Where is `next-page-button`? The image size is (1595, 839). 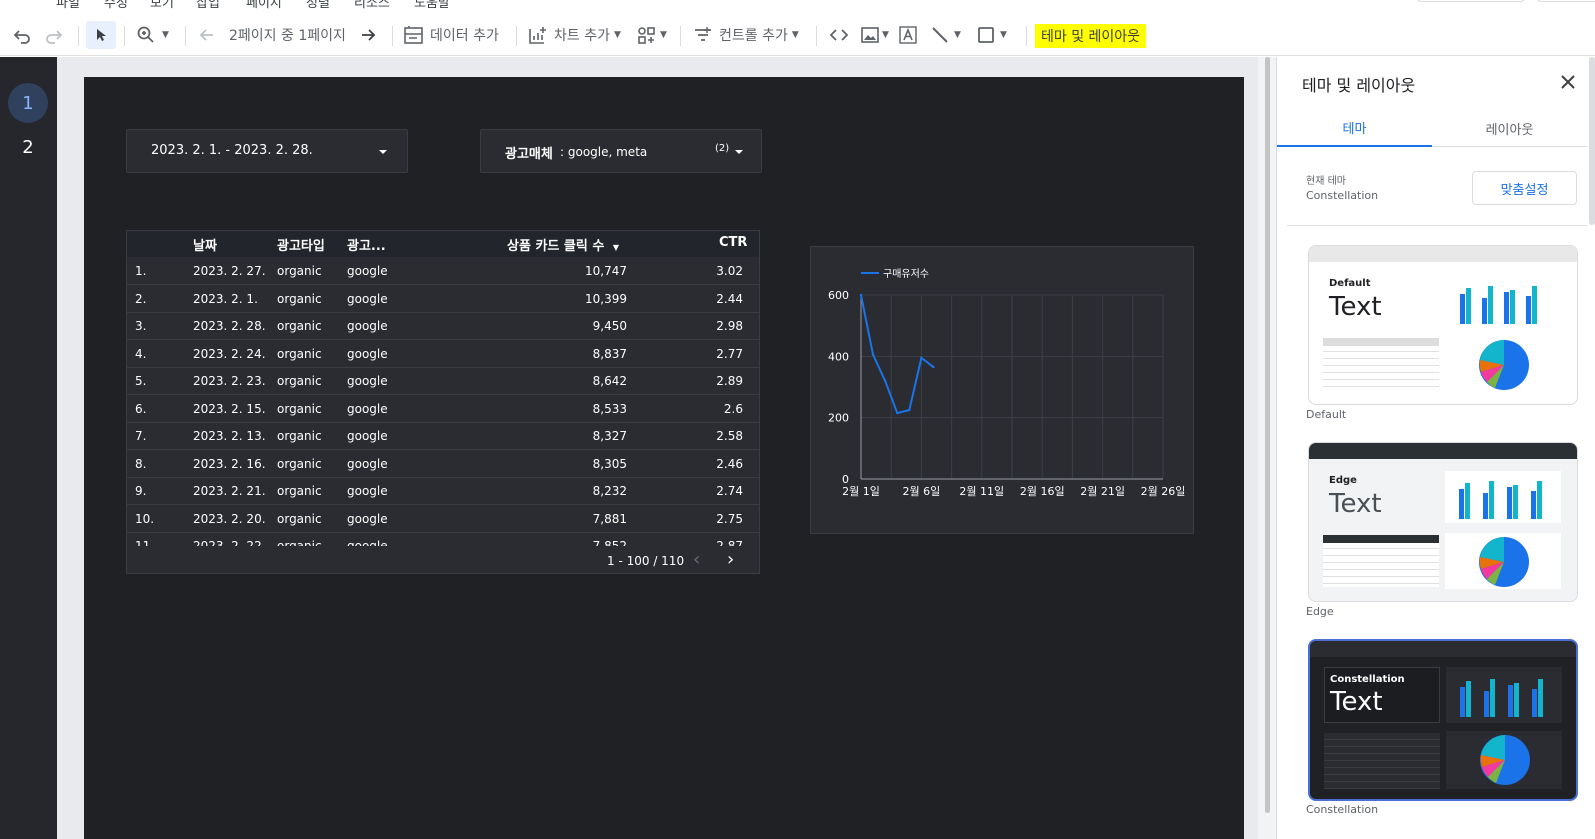
next-page-button is located at coordinates (368, 35).